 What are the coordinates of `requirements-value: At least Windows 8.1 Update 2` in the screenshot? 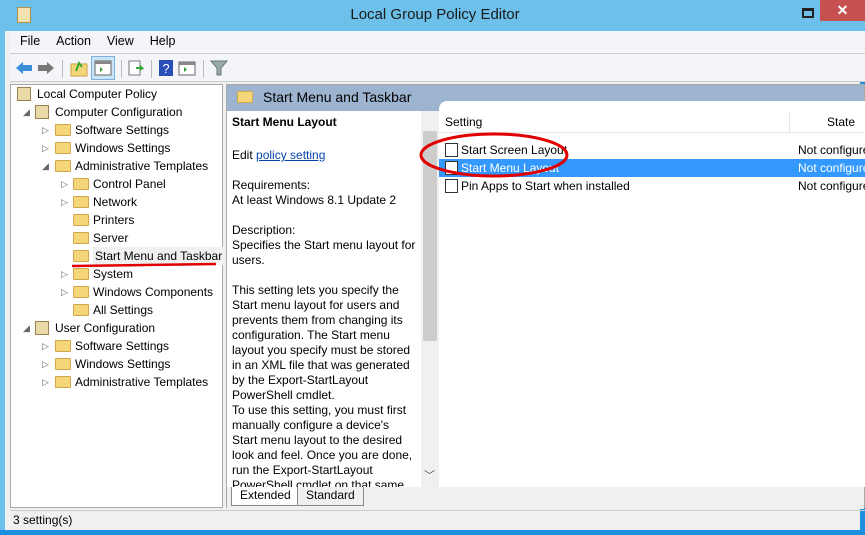 It's located at (314, 200).